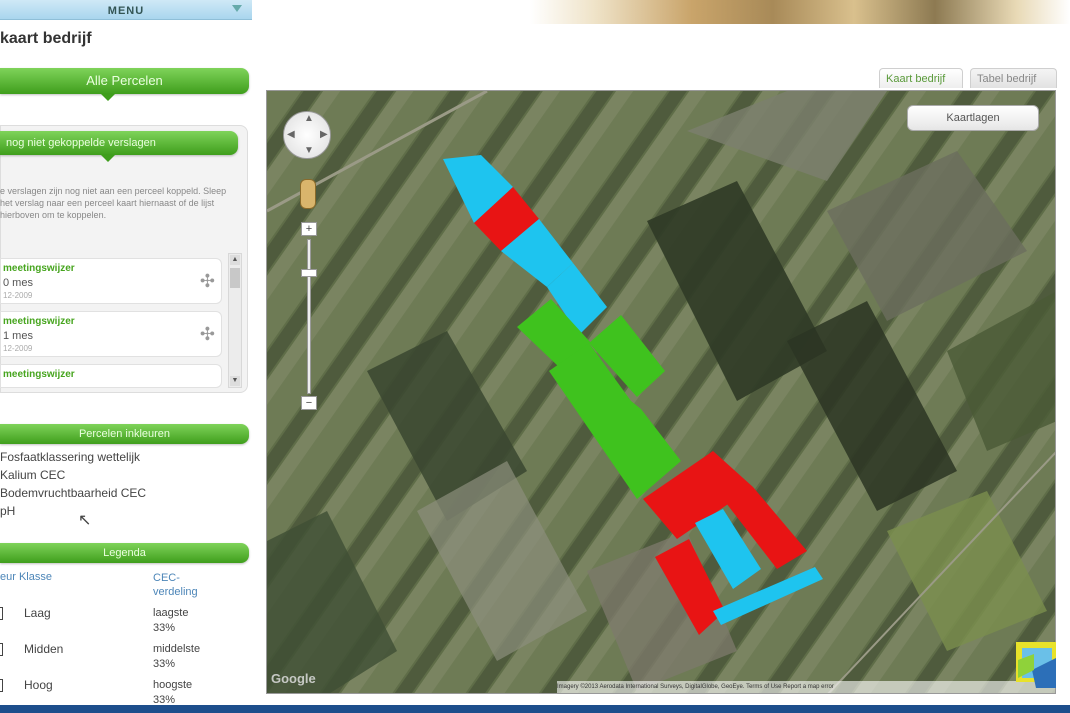  I want to click on layer-option: Bodemvruchtbaarheid CEC, so click(73, 493).